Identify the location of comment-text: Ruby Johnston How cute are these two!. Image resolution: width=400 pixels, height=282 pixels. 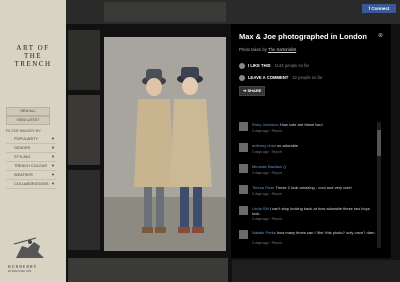
(314, 124).